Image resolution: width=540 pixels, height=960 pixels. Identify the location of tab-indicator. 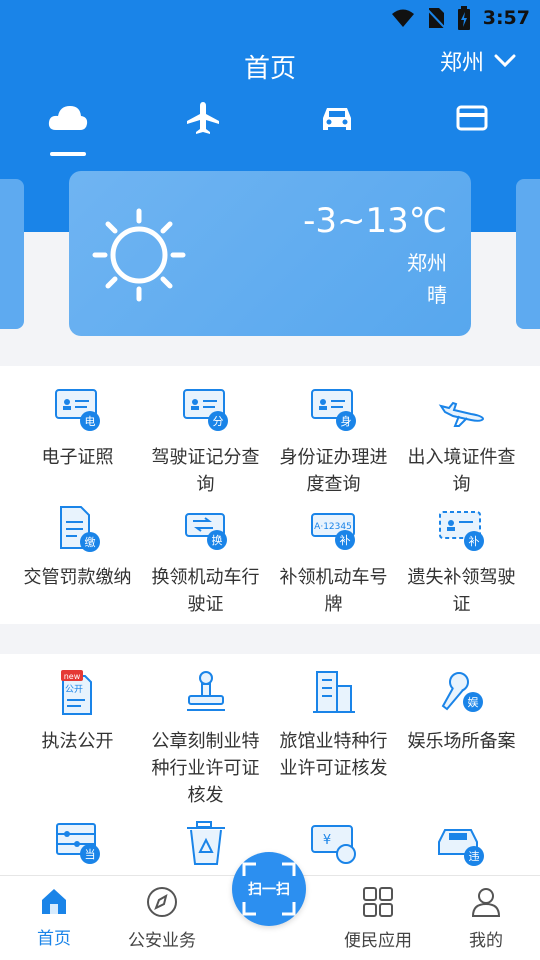
(68, 154).